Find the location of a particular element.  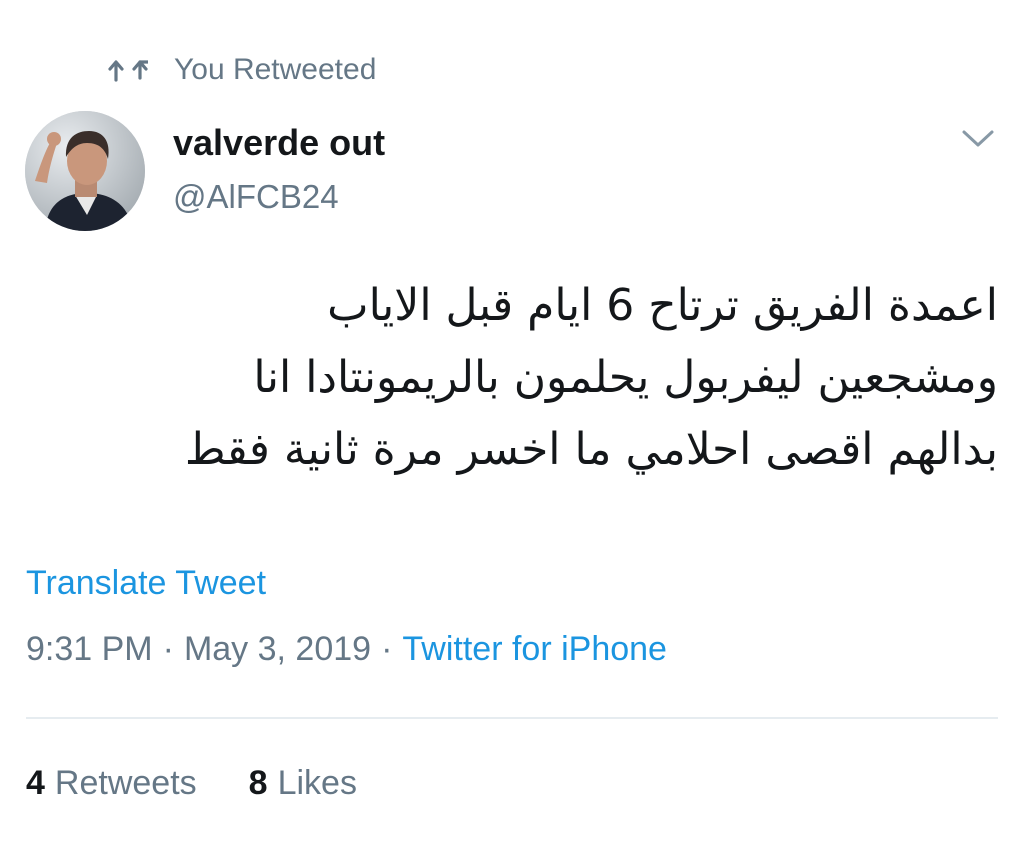

retweets-stat: 4 Retweets is located at coordinates (111, 783).